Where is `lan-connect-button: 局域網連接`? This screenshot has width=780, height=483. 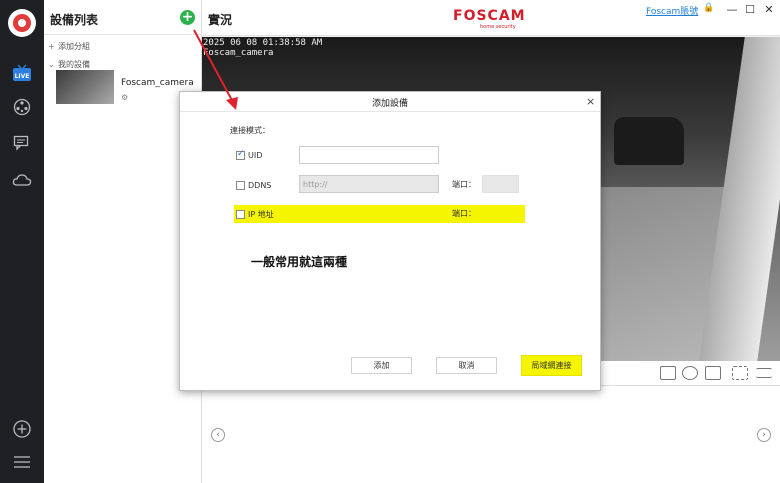 lan-connect-button: 局域網連接 is located at coordinates (551, 365).